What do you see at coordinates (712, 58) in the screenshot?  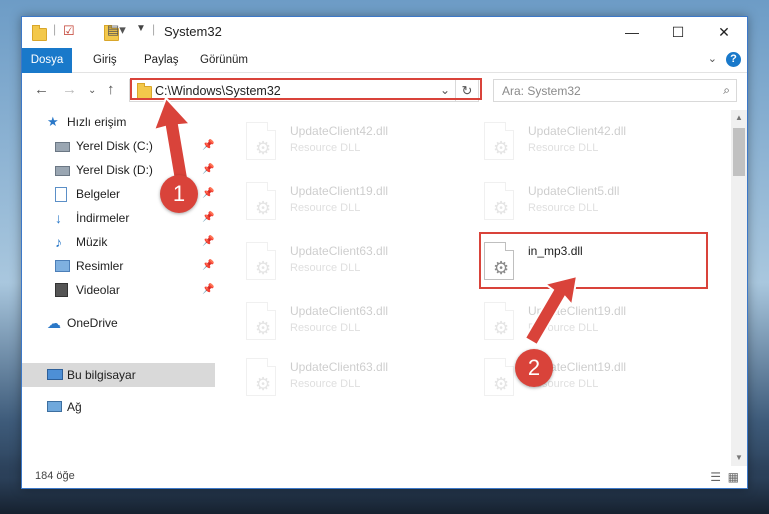 I see `expand-ribbon-icon: ⌄` at bounding box center [712, 58].